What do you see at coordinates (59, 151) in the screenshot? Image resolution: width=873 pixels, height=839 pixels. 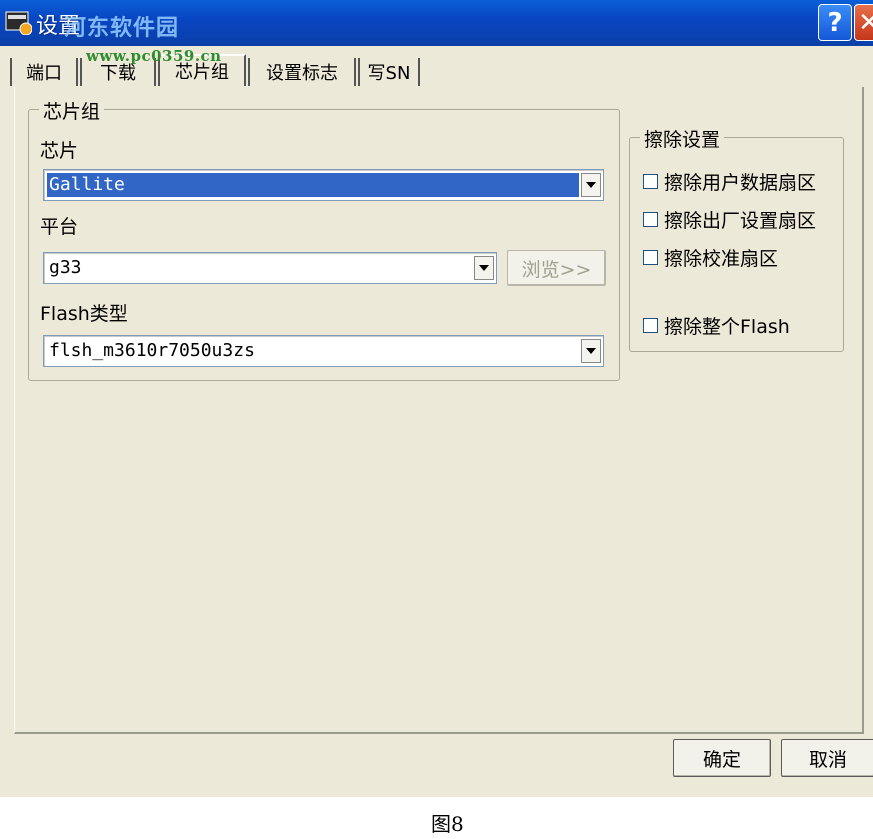 I see `chip-label: 芯片` at bounding box center [59, 151].